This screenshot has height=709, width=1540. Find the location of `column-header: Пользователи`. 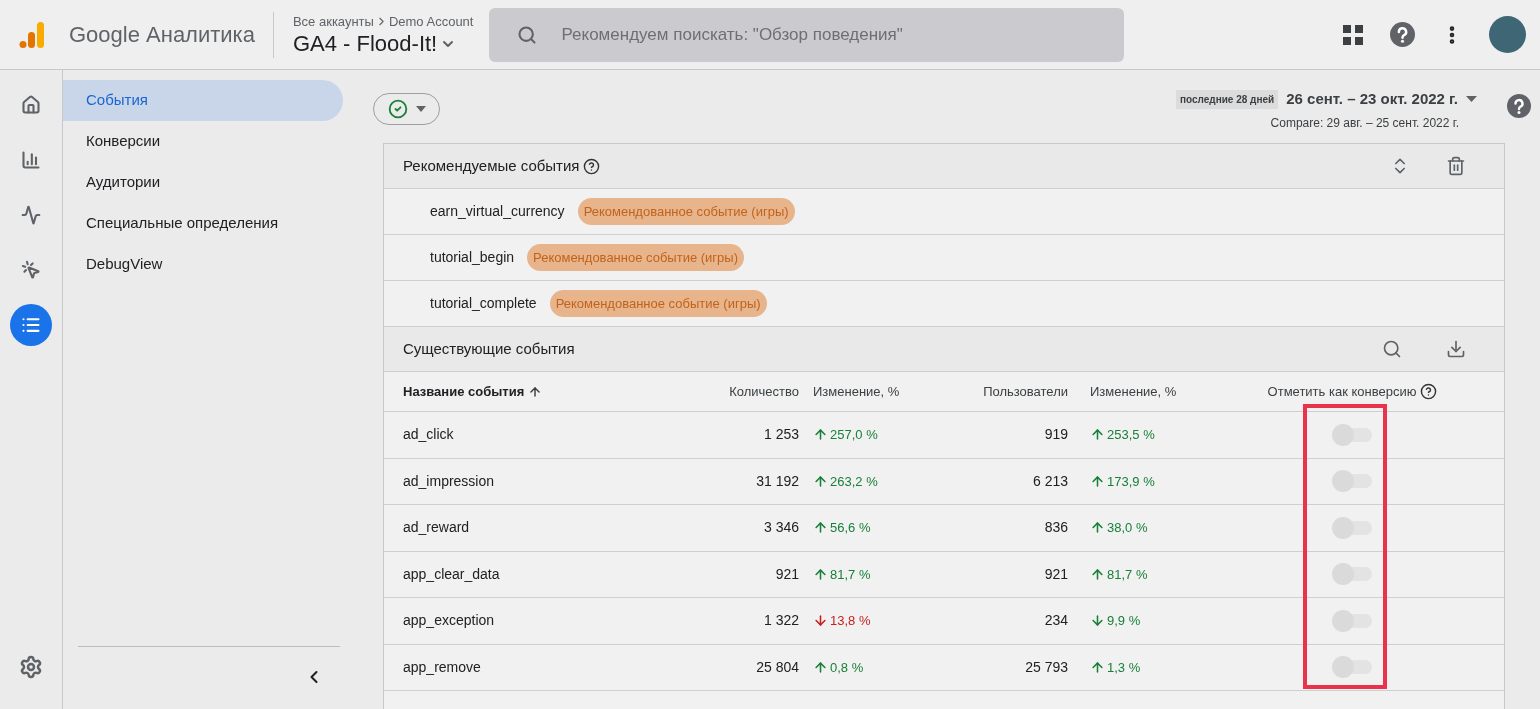

column-header: Пользователи is located at coordinates (990, 391).